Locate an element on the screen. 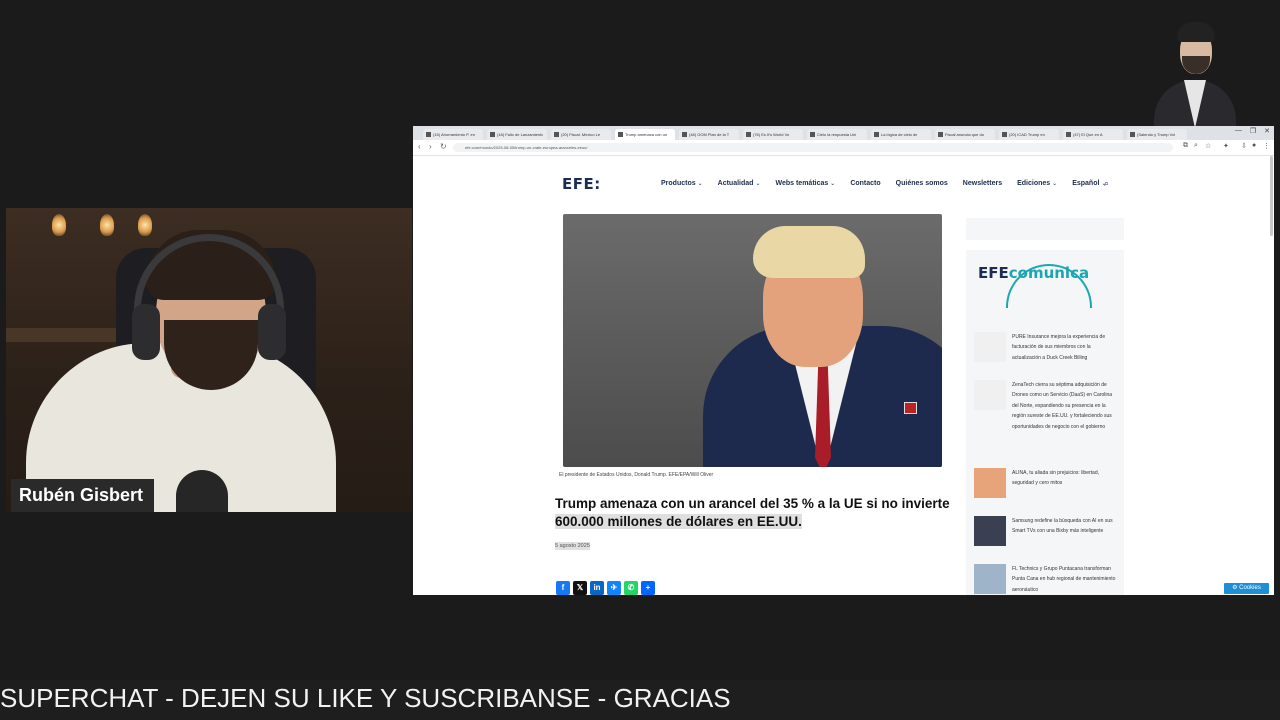  browser-tab: Trump amenaza con un is located at coordinates (645, 134).